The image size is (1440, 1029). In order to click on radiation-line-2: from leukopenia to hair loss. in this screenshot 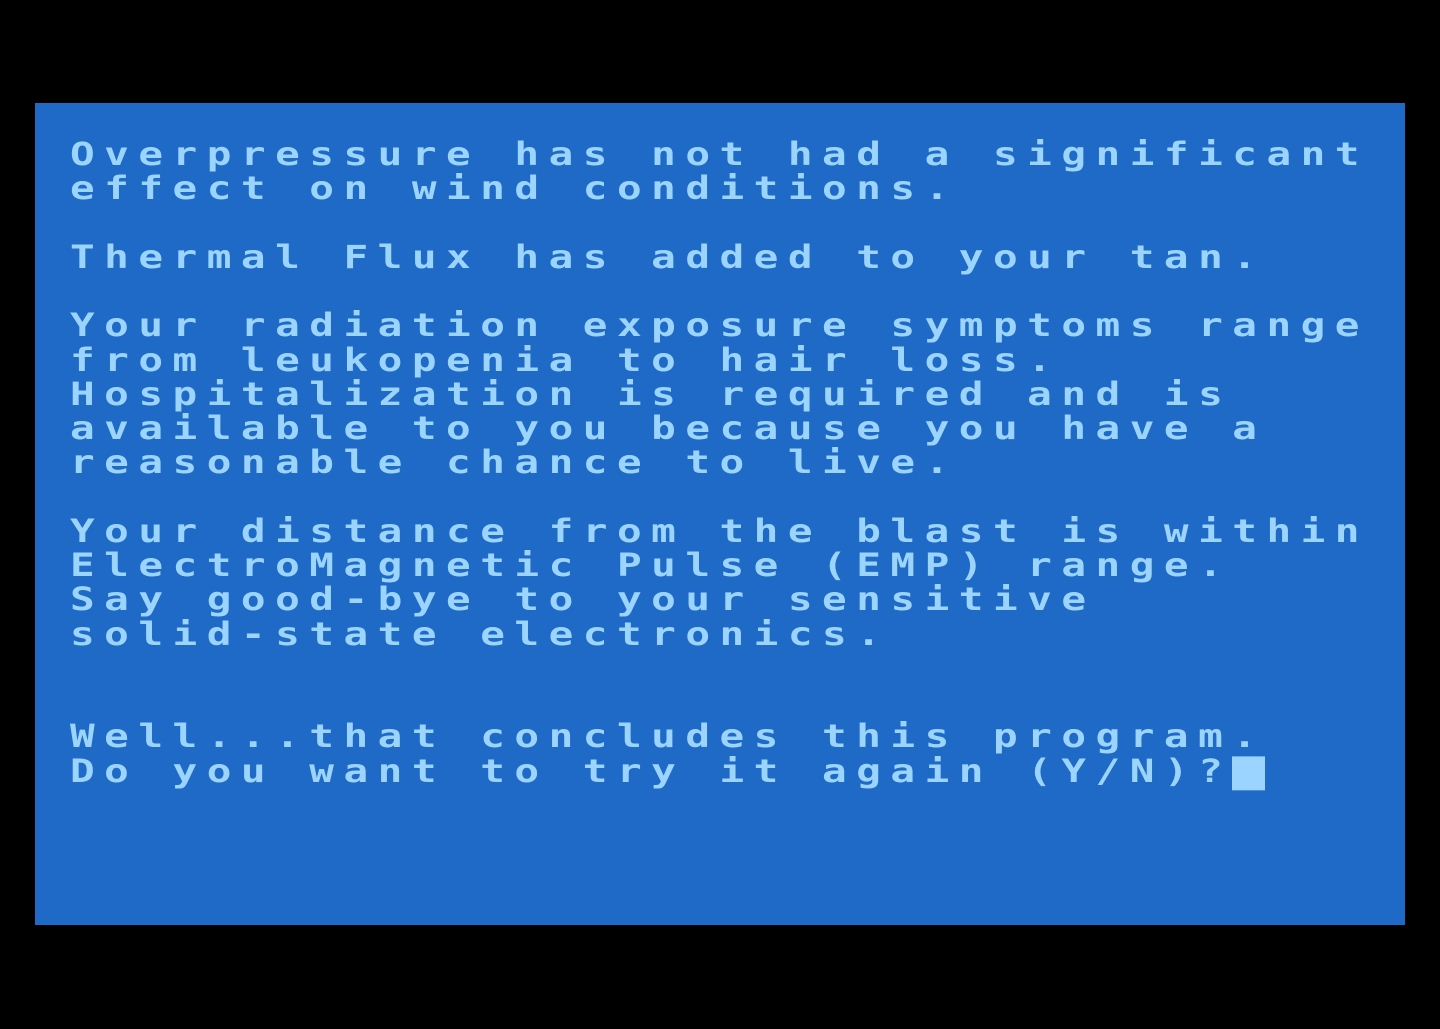, I will do `click(566, 359)`.